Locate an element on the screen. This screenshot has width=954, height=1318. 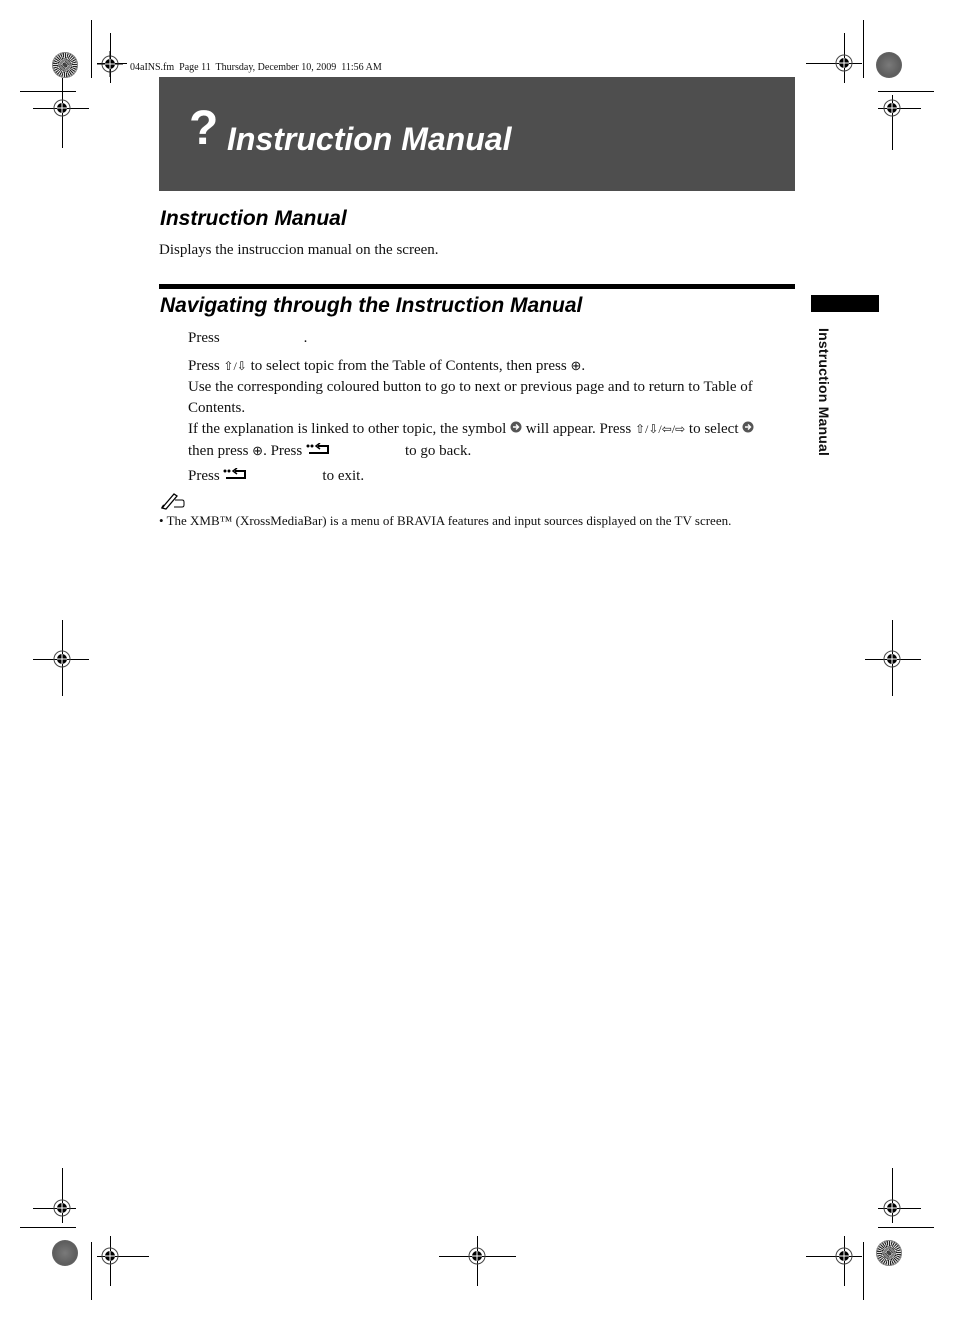
chapter-banner: ? Instruction Manual is located at coordinates (477, 134).